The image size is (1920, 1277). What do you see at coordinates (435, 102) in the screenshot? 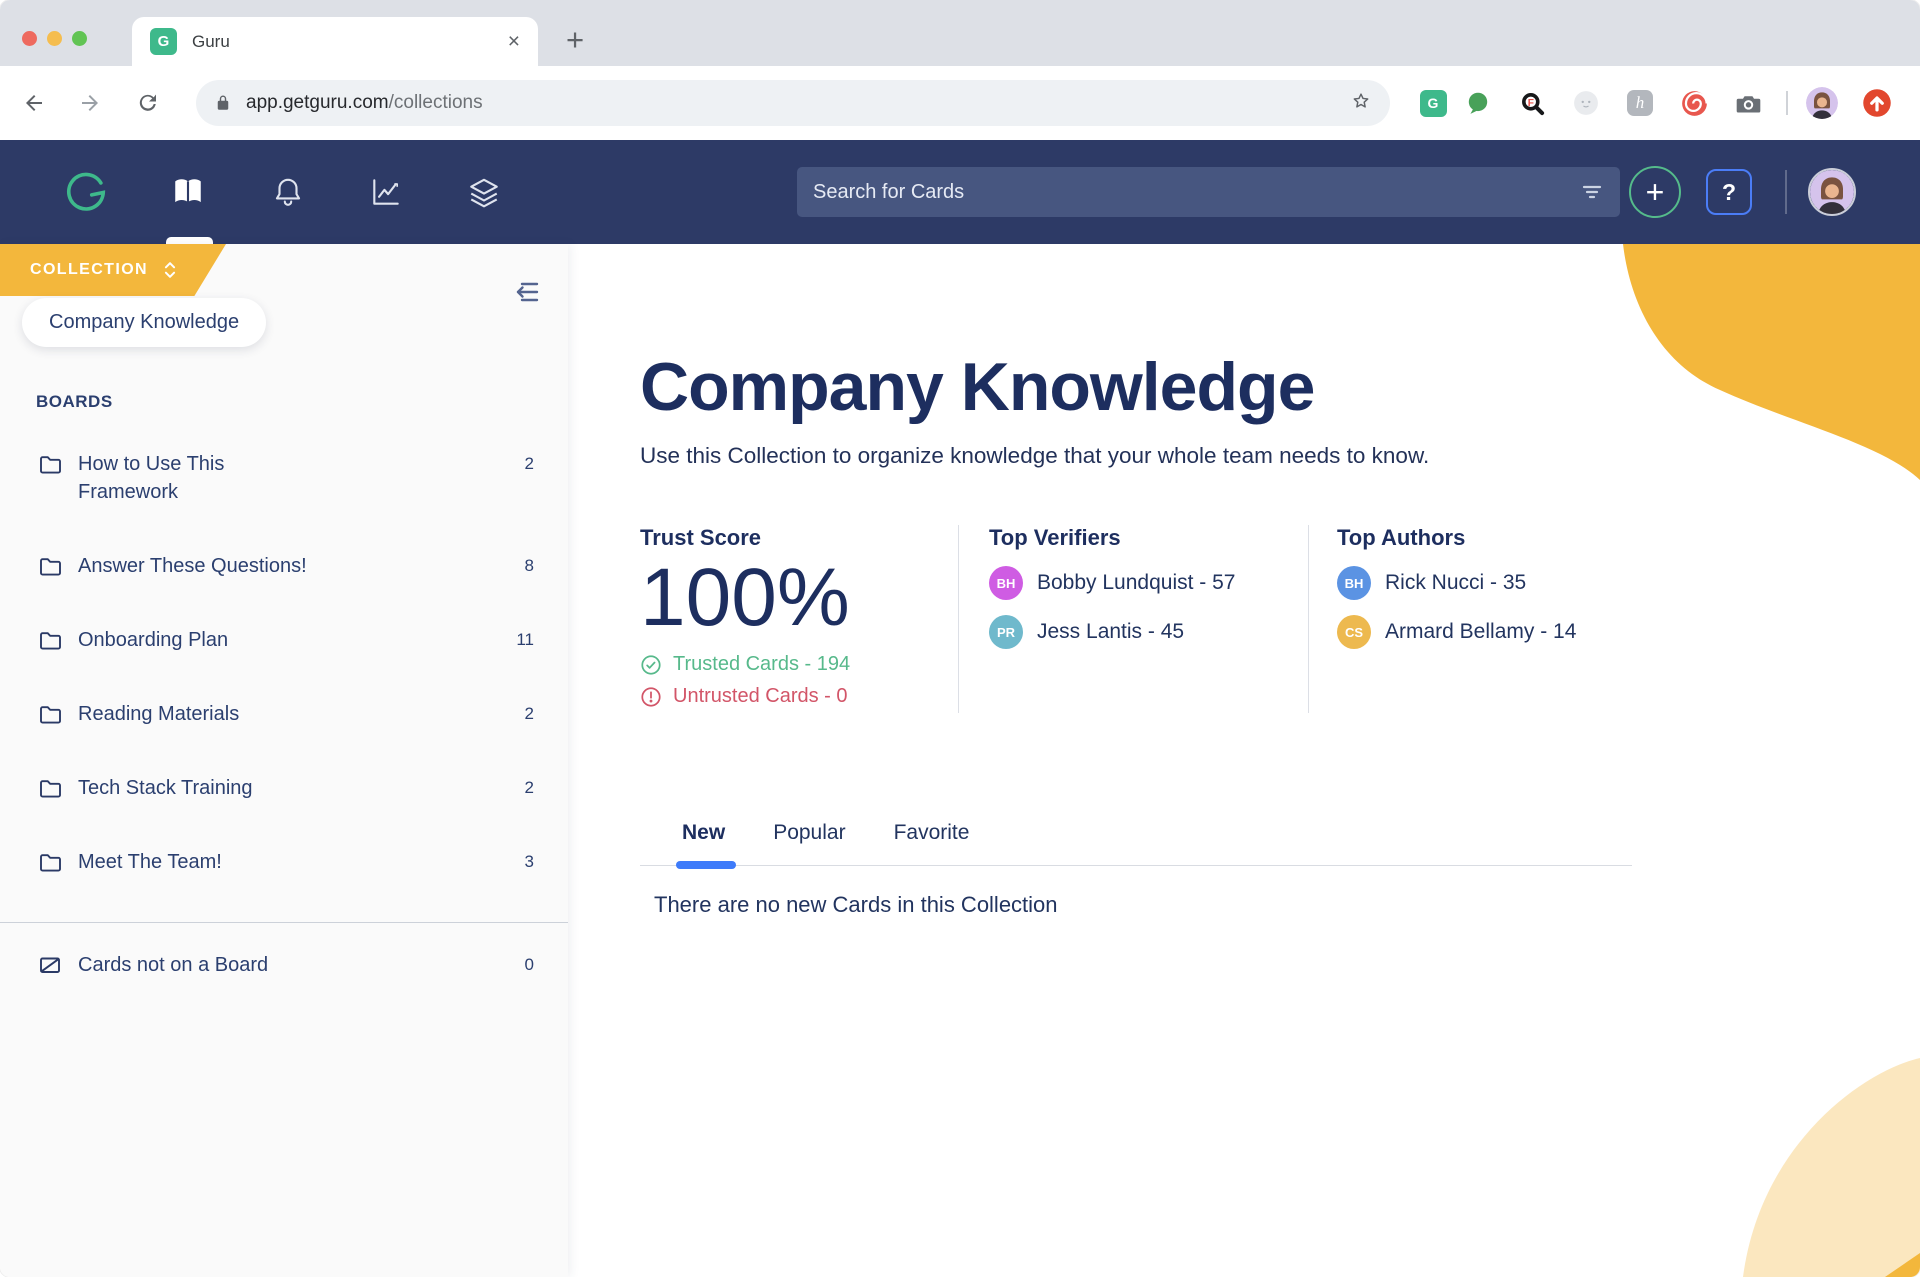
I see `url-path: /collections` at bounding box center [435, 102].